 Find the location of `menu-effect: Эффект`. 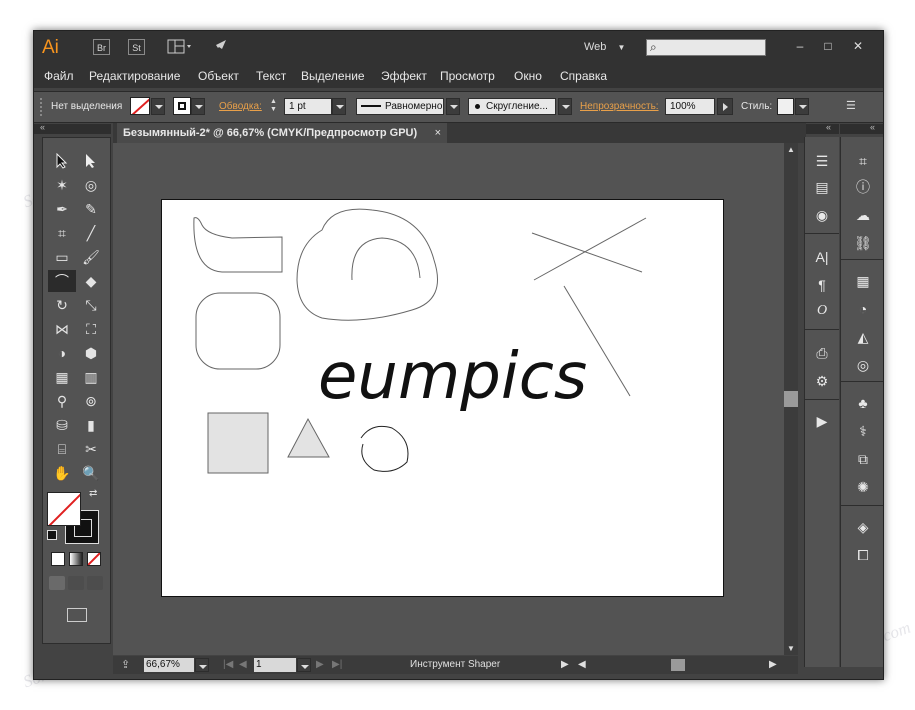

menu-effect: Эффект is located at coordinates (404, 76).